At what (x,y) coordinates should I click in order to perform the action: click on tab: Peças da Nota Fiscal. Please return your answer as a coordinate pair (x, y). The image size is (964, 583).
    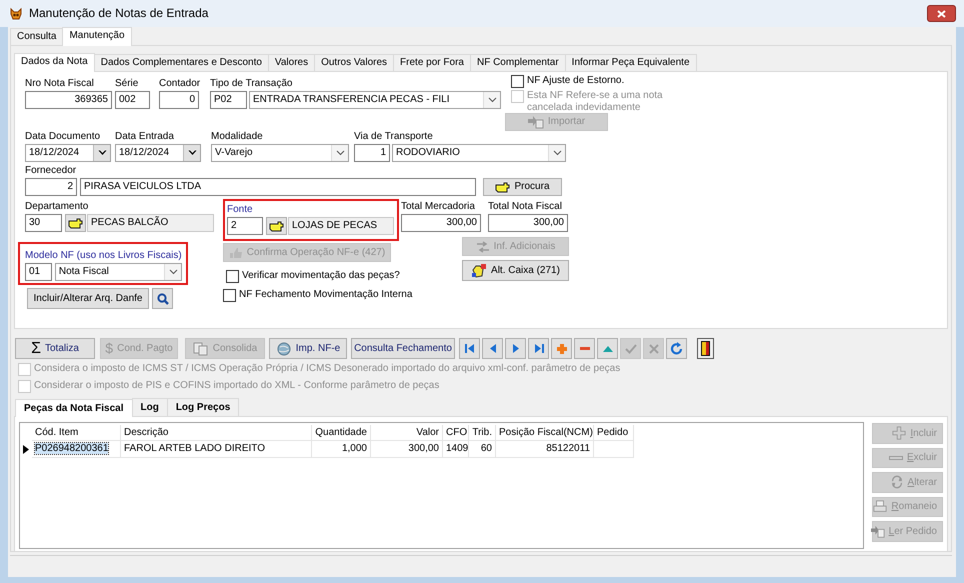
    Looking at the image, I should click on (73, 408).